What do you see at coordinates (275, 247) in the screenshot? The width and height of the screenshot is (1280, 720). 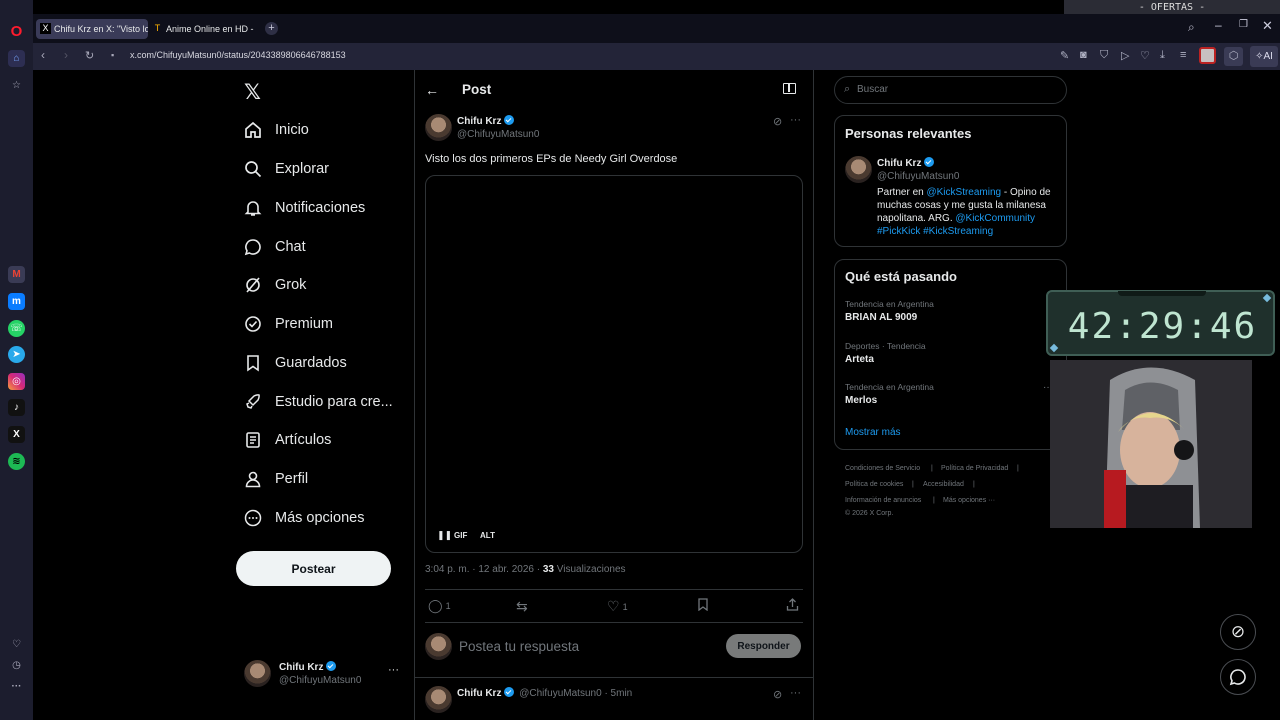 I see `nav-item-chat: Chat` at bounding box center [275, 247].